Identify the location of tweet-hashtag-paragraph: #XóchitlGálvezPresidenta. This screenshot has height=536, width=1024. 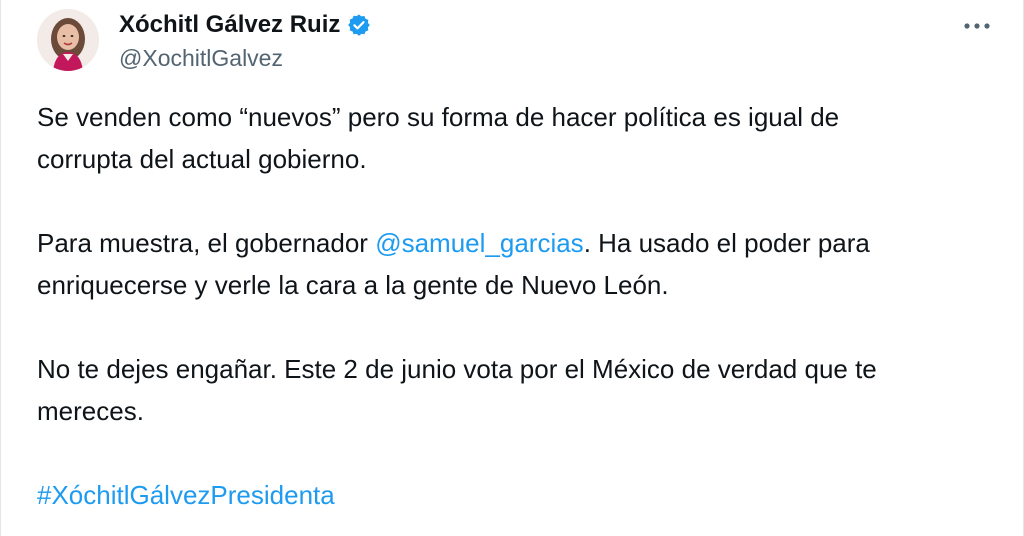
(517, 495).